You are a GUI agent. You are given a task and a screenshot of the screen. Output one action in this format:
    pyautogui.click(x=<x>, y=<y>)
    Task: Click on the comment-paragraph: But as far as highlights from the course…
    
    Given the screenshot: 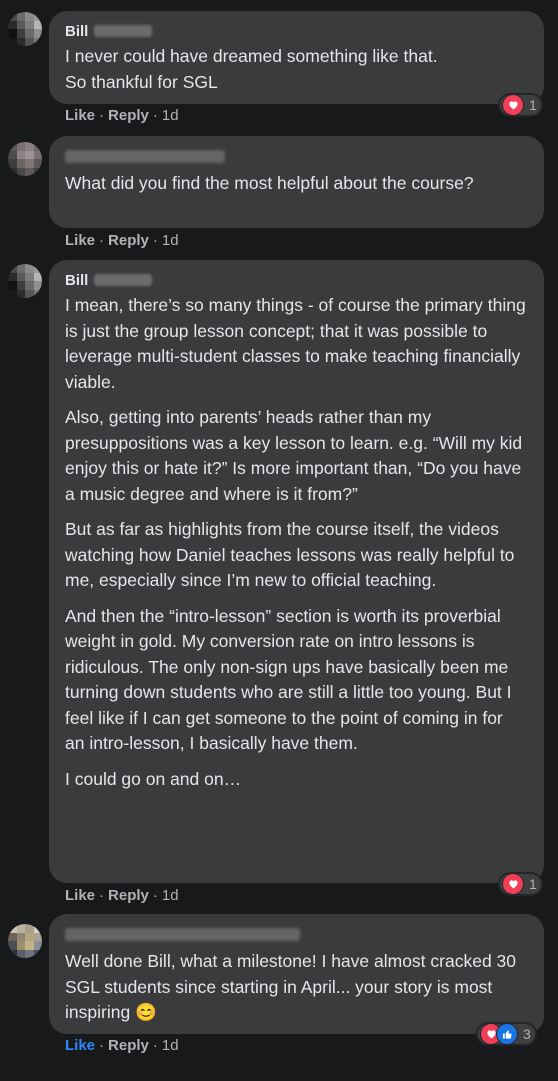 What is the action you would take?
    pyautogui.click(x=290, y=554)
    